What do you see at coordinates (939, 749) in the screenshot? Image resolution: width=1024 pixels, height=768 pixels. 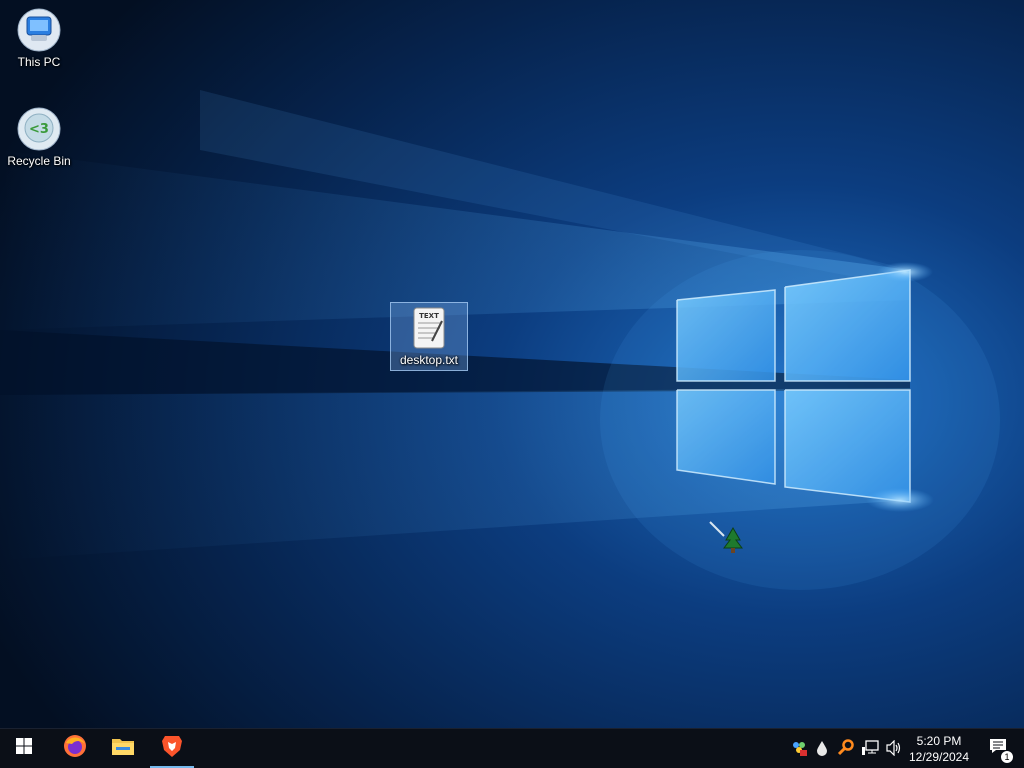 I see `taskbar-clock: 5:20 PM 12/29/2024` at bounding box center [939, 749].